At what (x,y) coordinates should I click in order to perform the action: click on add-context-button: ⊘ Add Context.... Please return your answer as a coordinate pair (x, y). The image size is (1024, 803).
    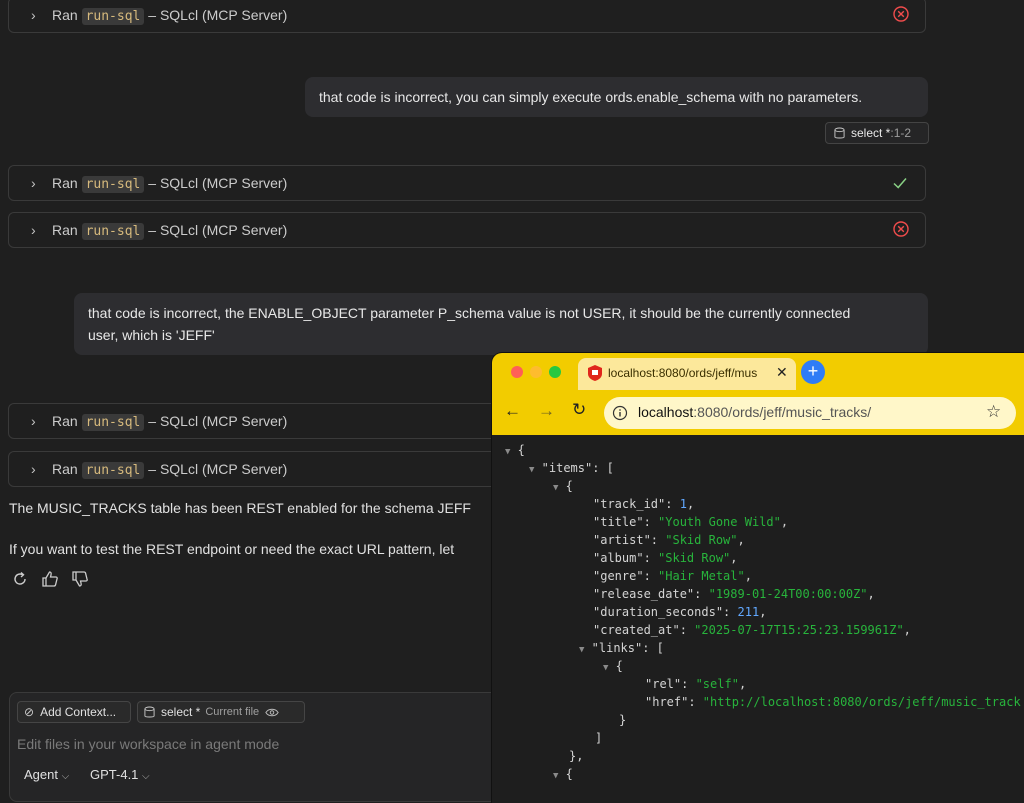
    Looking at the image, I should click on (74, 712).